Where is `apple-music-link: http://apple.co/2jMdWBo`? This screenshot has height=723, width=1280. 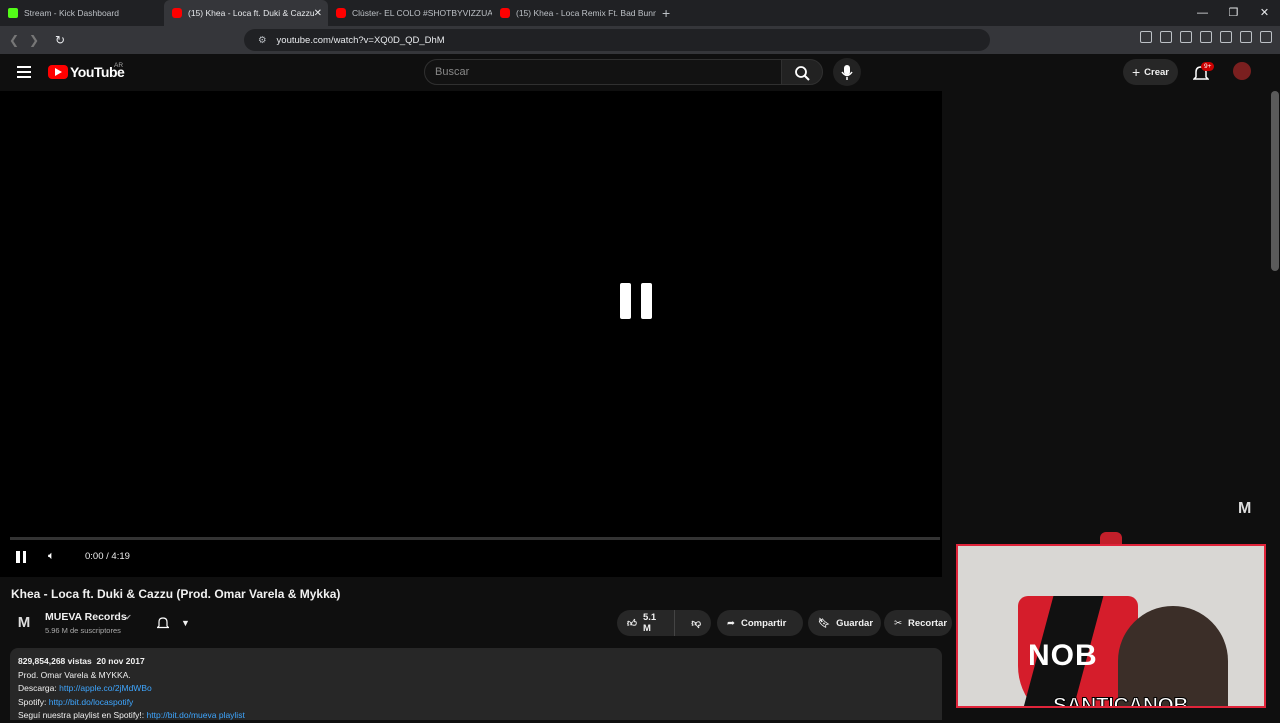
apple-music-link: http://apple.co/2jMdWBo is located at coordinates (105, 688).